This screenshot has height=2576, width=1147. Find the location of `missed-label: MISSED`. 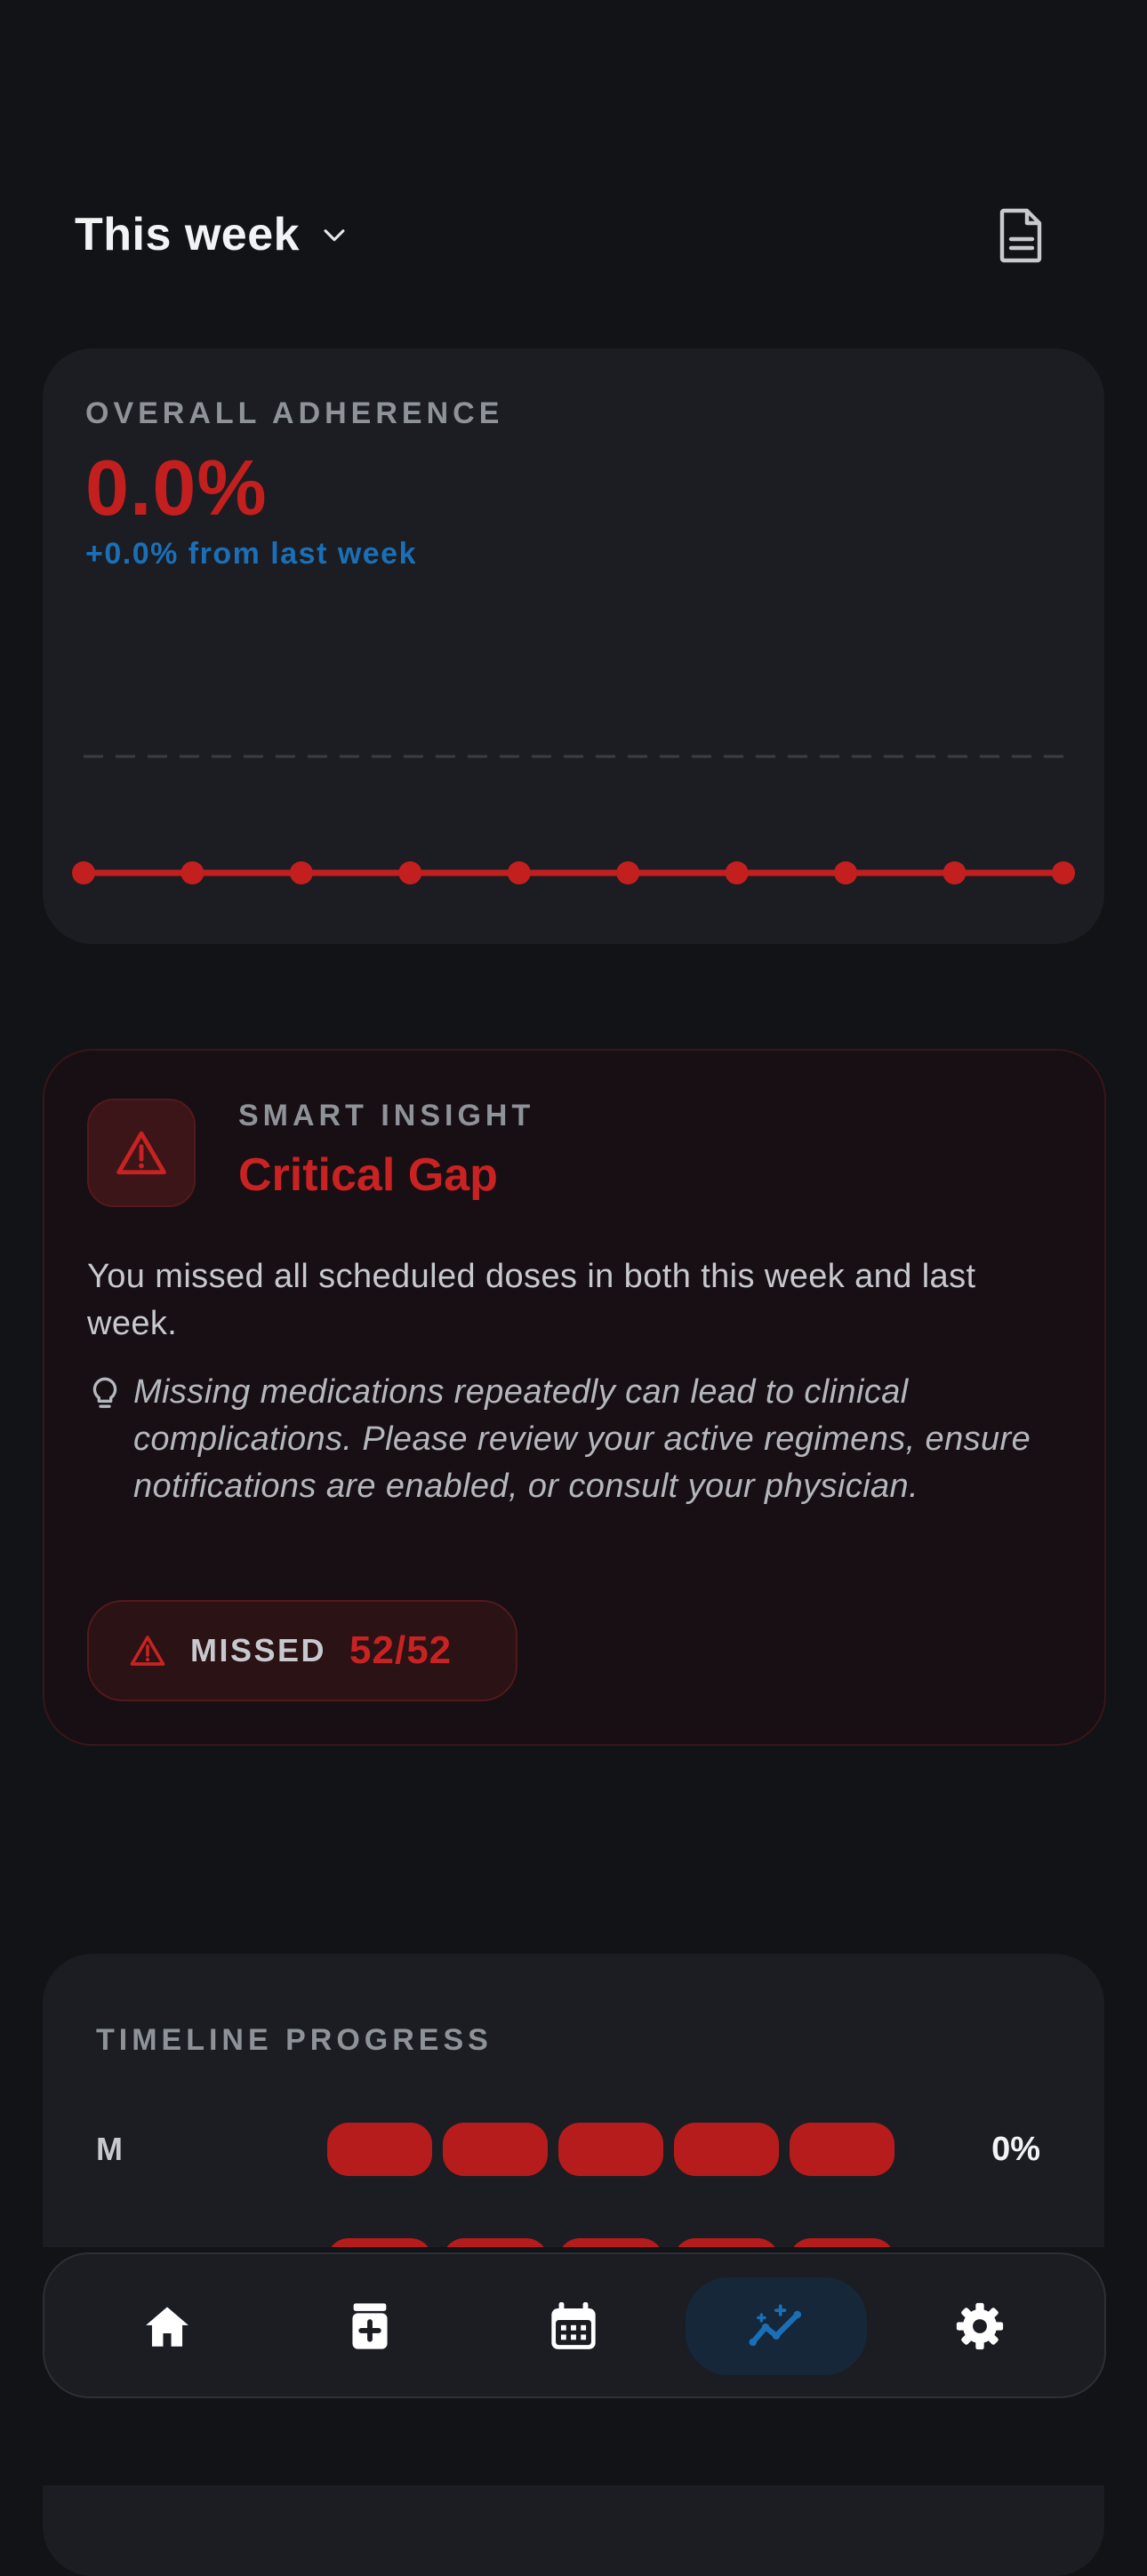

missed-label: MISSED is located at coordinates (258, 1650).